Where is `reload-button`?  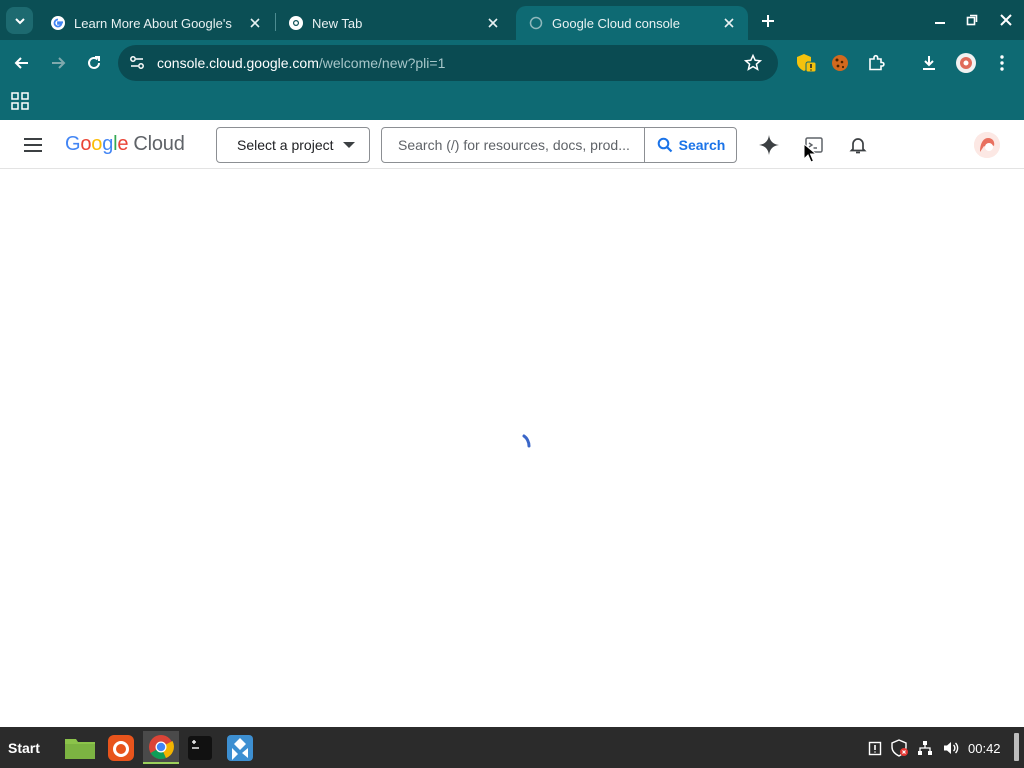 reload-button is located at coordinates (94, 63).